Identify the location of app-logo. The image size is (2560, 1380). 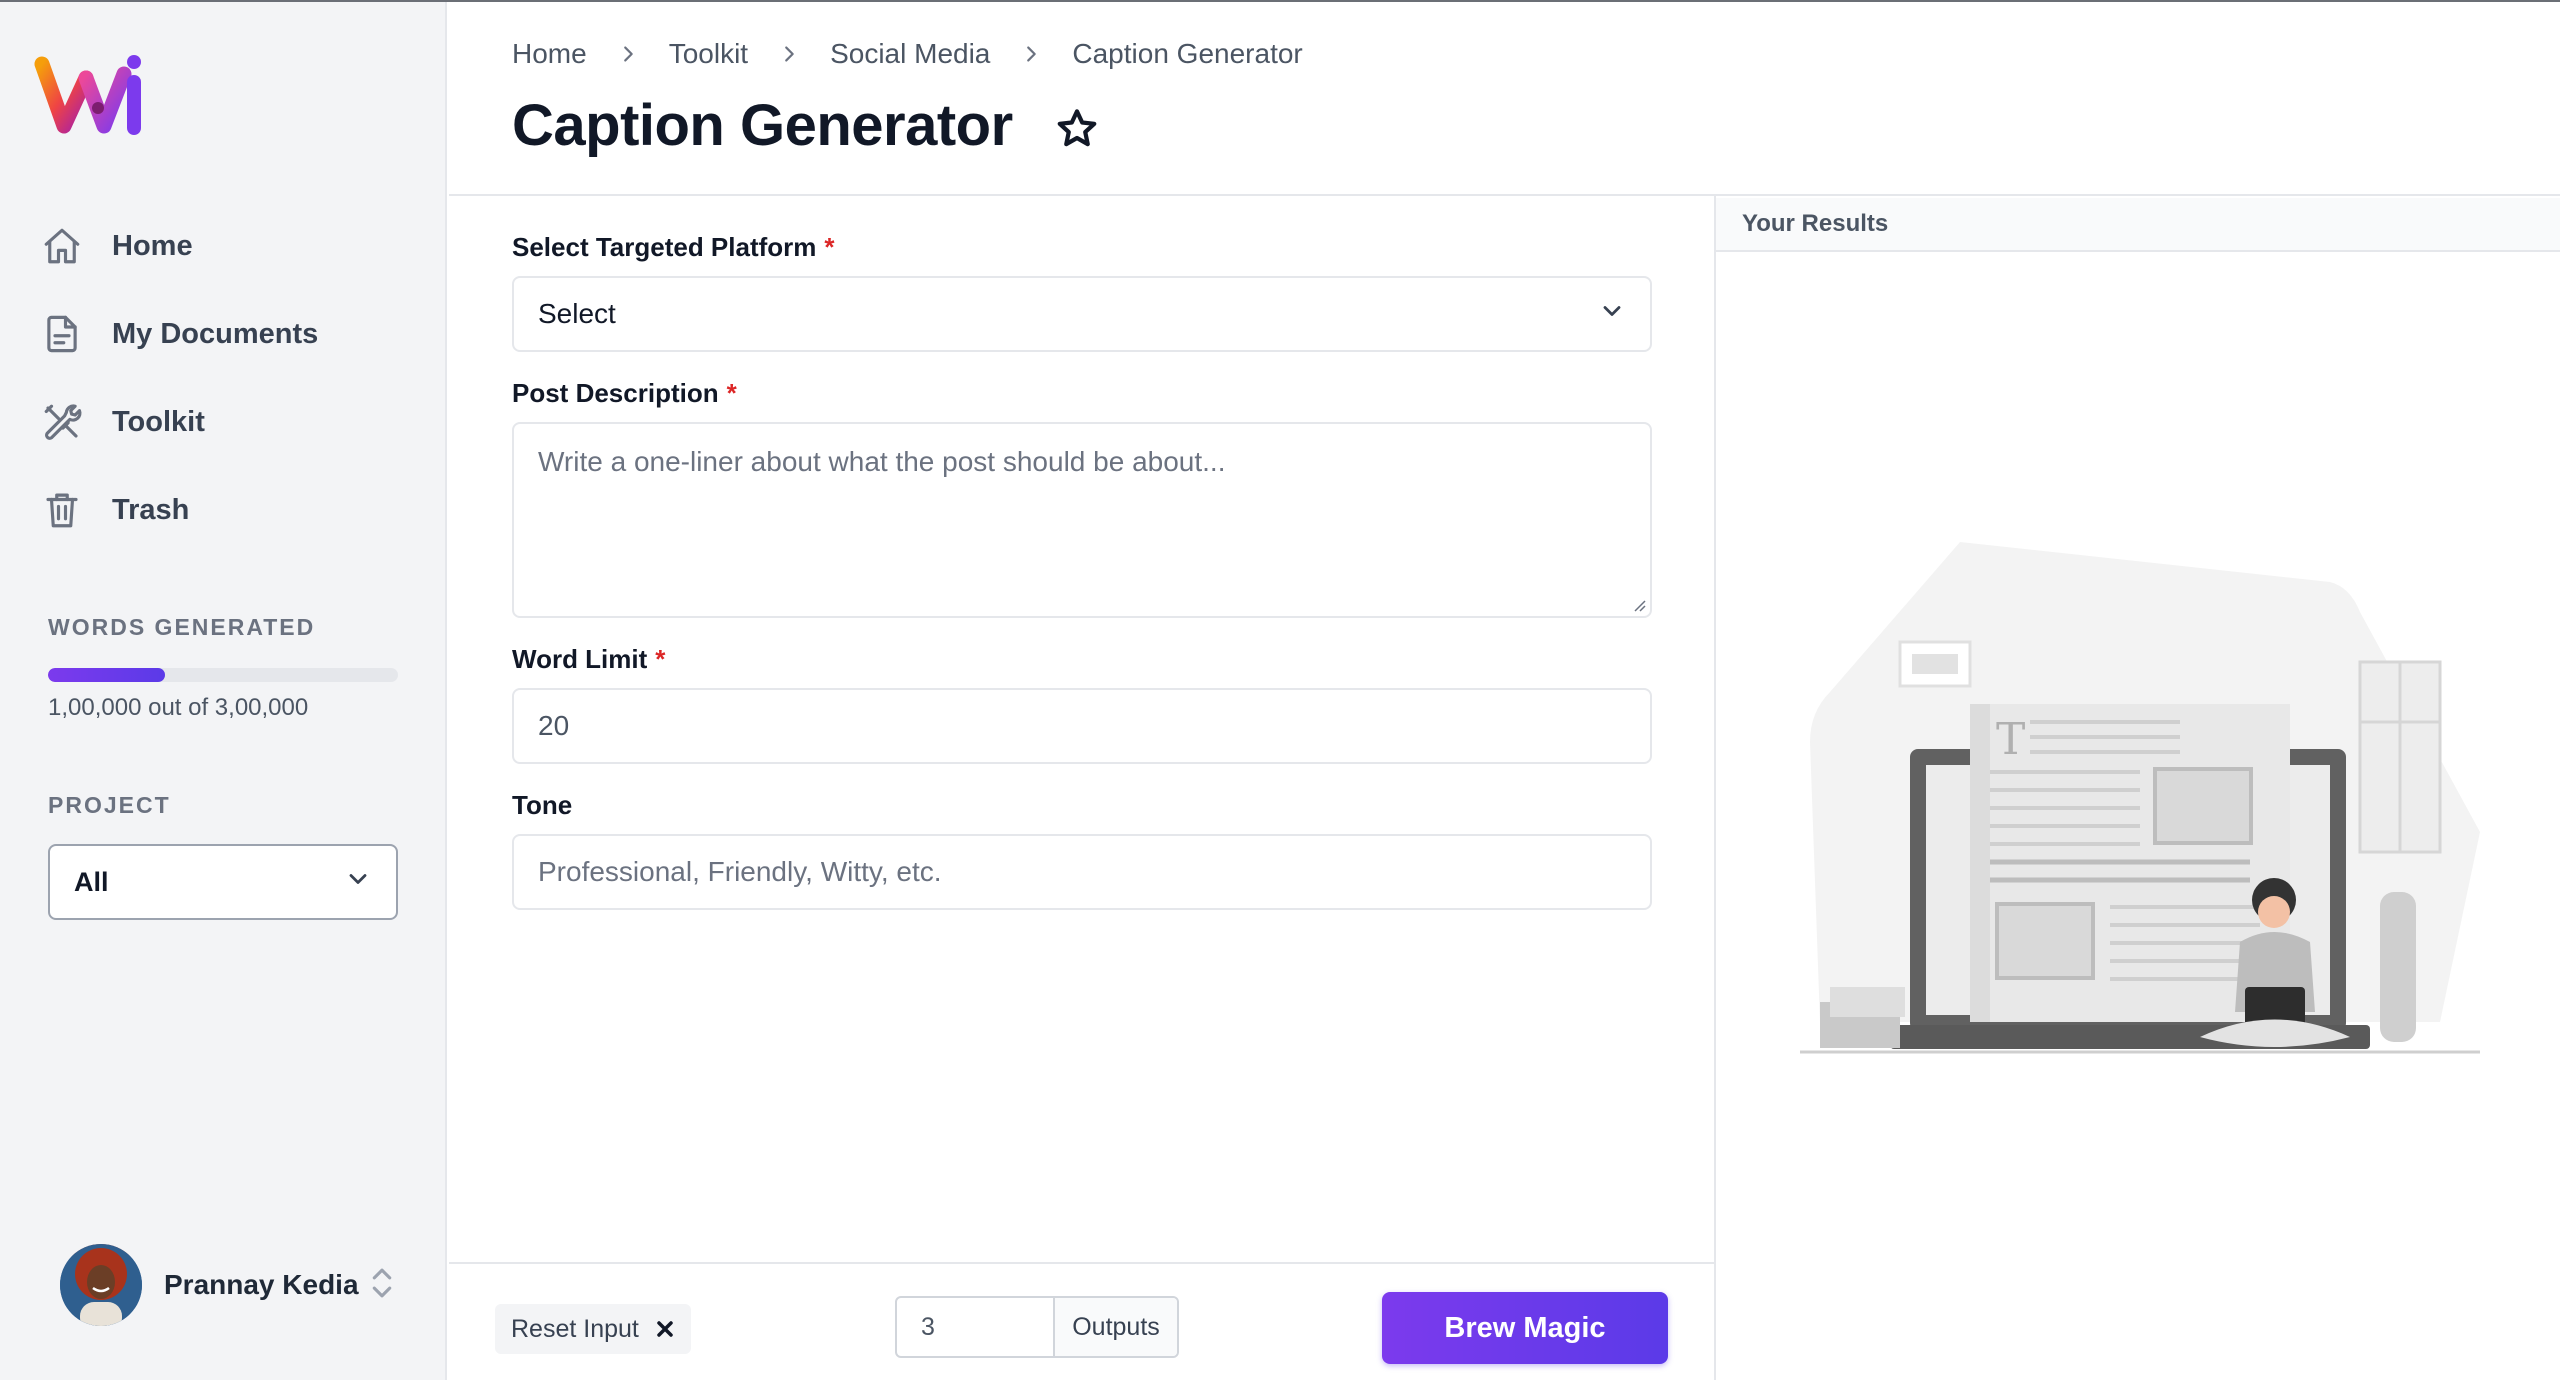
(94, 93).